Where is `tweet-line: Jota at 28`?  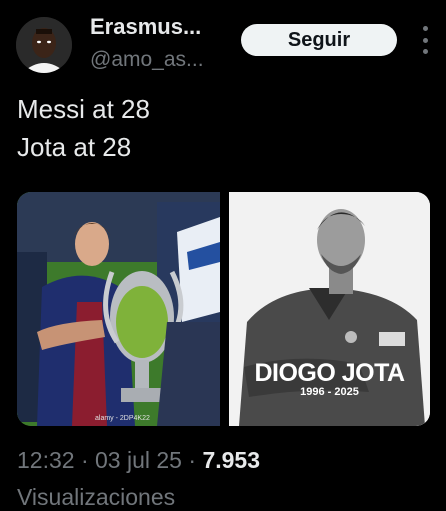 tweet-line: Jota at 28 is located at coordinates (74, 147).